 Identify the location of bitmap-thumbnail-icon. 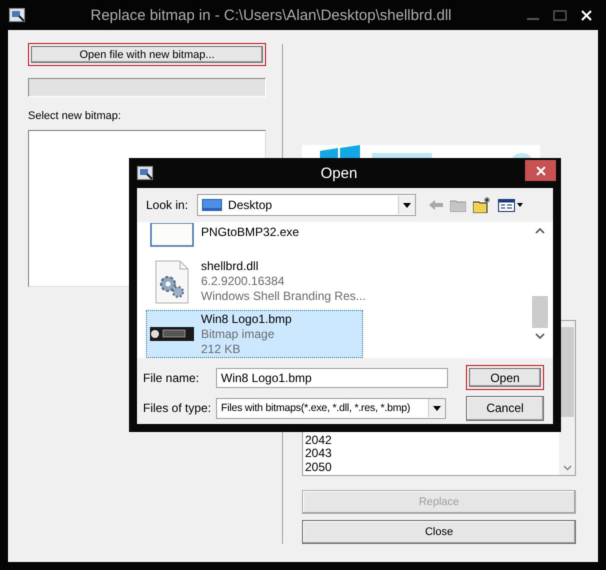
(172, 334).